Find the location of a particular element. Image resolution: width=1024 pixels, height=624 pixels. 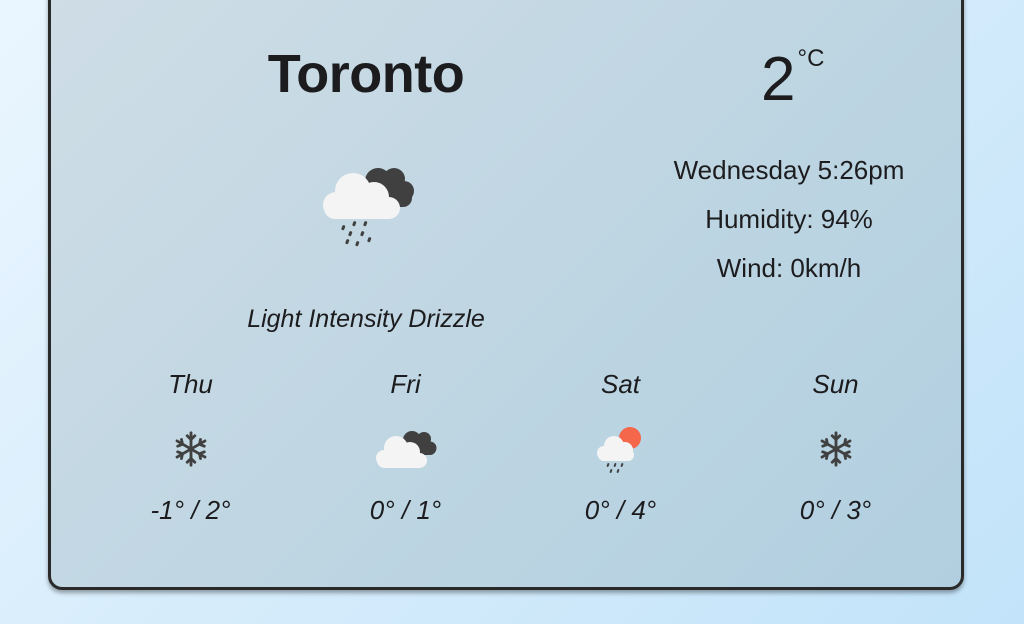

forecast-temps: 0° / 1° is located at coordinates (405, 510).